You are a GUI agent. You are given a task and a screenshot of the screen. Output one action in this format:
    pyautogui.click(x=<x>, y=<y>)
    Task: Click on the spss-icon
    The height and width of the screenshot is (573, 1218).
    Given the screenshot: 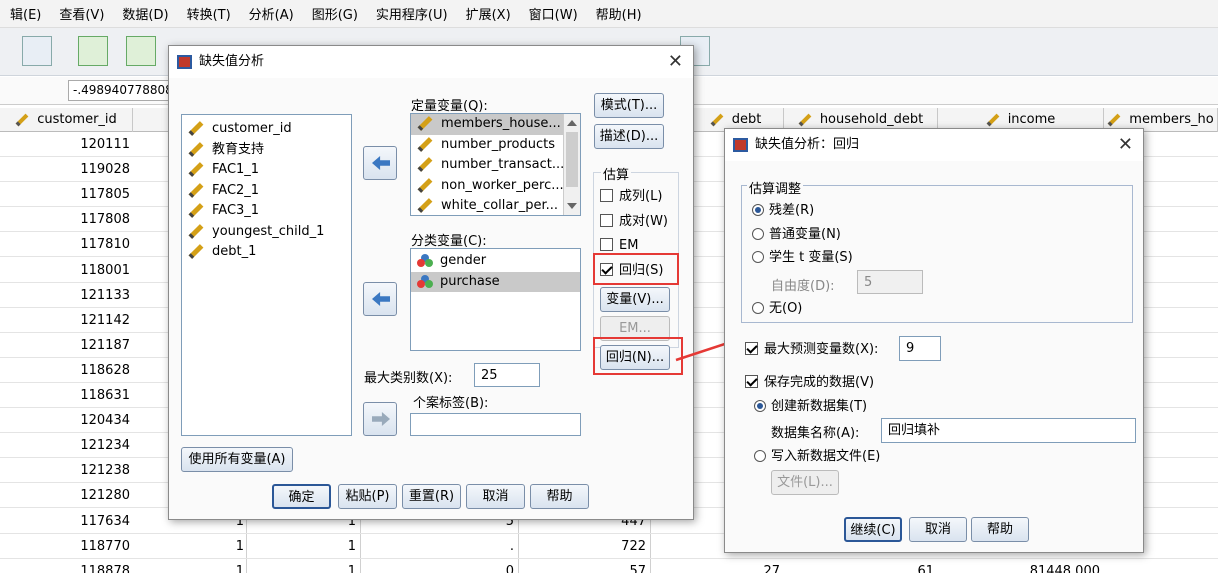 What is the action you would take?
    pyautogui.click(x=740, y=145)
    